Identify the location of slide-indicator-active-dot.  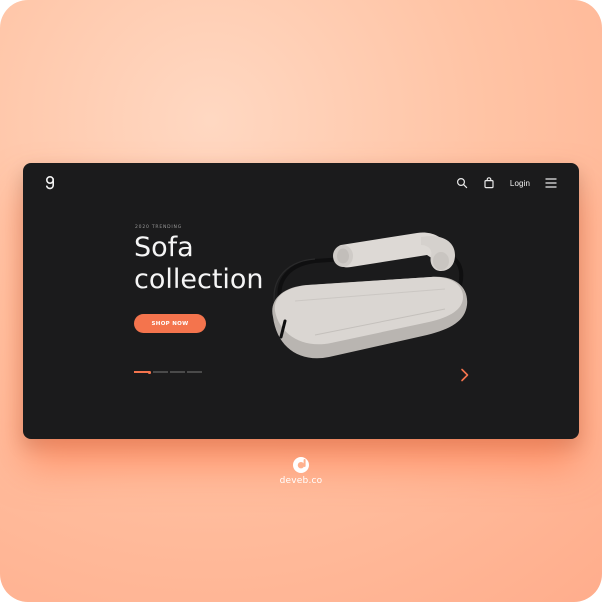
(149, 372).